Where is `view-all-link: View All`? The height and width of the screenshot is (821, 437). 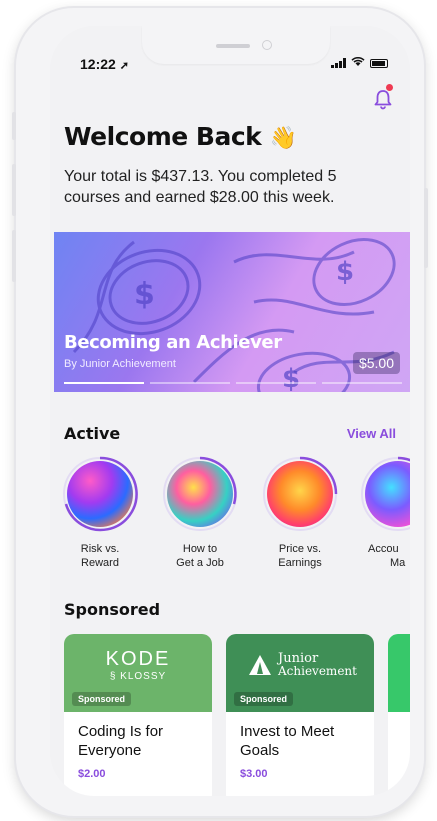 view-all-link: View All is located at coordinates (371, 433).